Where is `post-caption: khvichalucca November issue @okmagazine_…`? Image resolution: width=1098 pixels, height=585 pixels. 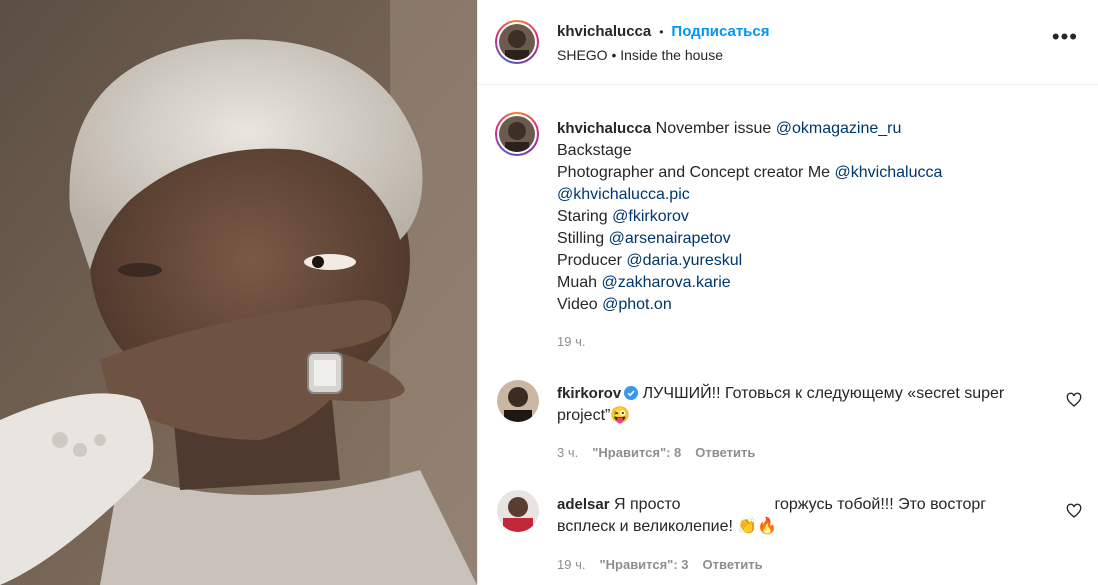
post-caption: khvichalucca November issue @okmagazine_… is located at coordinates (792, 217).